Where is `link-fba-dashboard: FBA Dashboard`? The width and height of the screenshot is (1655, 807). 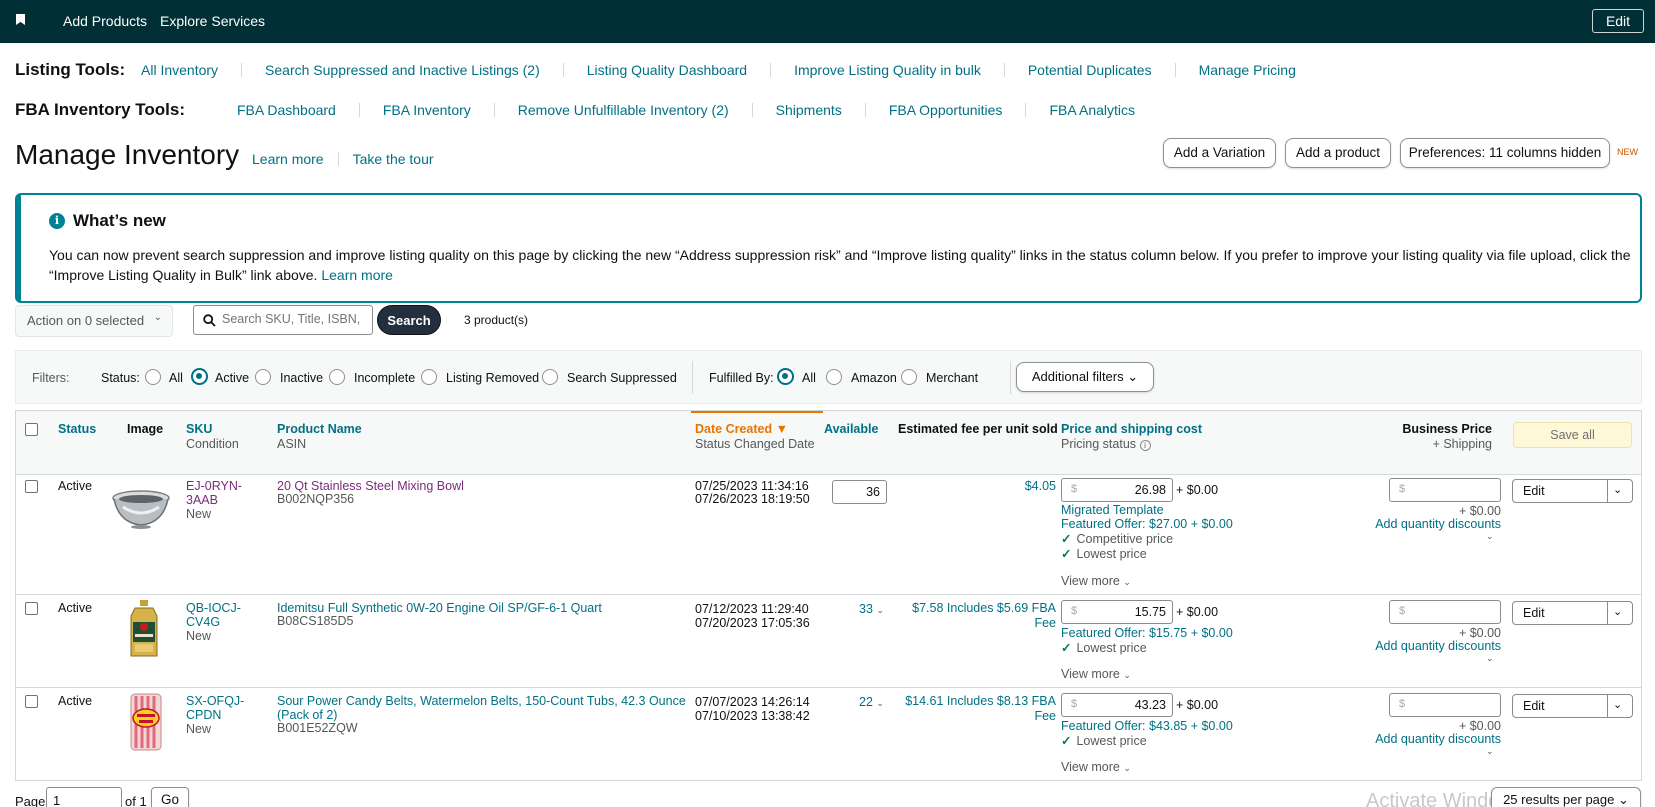
link-fba-dashboard: FBA Dashboard is located at coordinates (298, 110).